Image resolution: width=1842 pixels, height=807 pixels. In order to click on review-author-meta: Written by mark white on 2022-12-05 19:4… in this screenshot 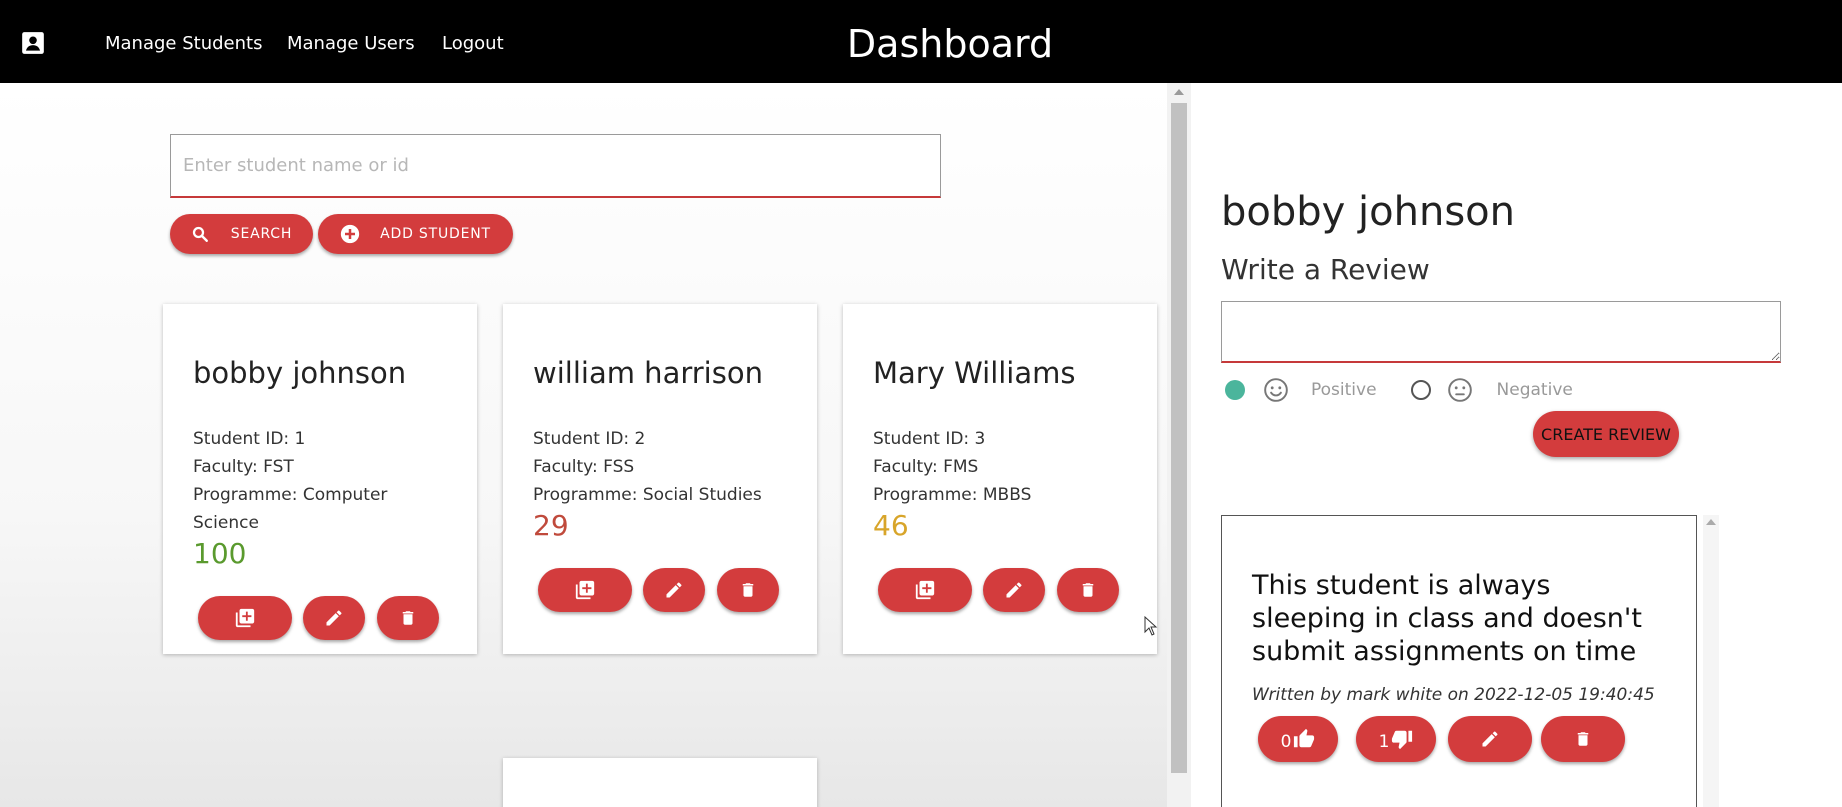, I will do `click(1453, 695)`.